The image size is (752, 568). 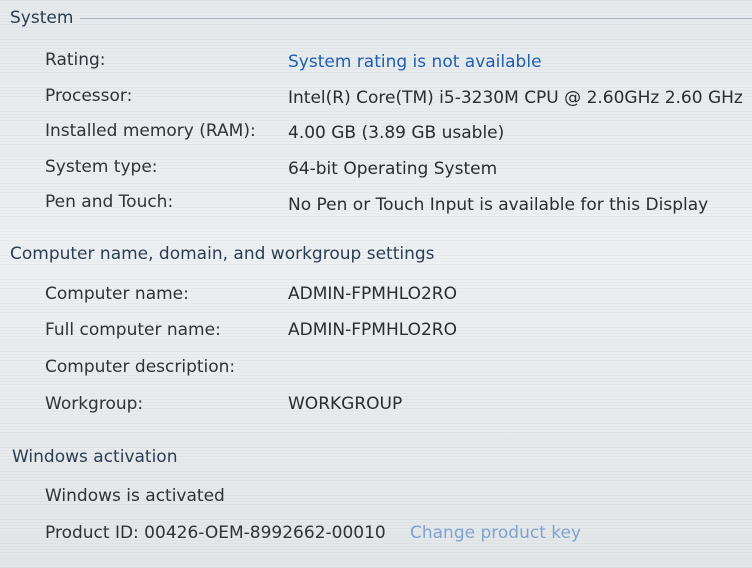 What do you see at coordinates (416, 18) in the screenshot?
I see `section-divider` at bounding box center [416, 18].